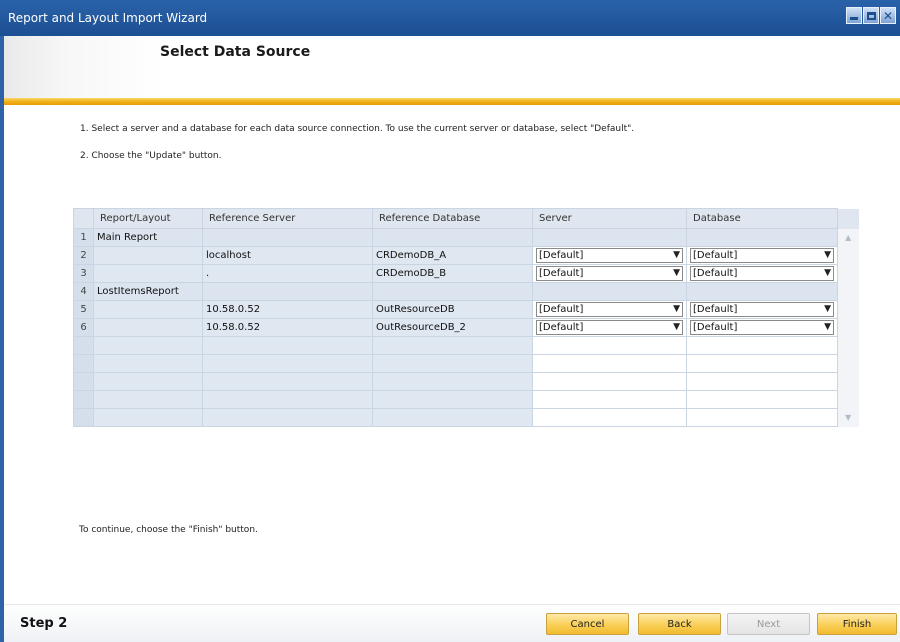  I want to click on row-number: 5, so click(83, 309).